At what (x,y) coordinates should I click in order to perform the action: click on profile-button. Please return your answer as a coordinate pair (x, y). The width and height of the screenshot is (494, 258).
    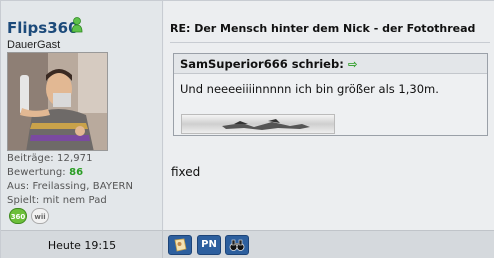
    Looking at the image, I should click on (180, 245).